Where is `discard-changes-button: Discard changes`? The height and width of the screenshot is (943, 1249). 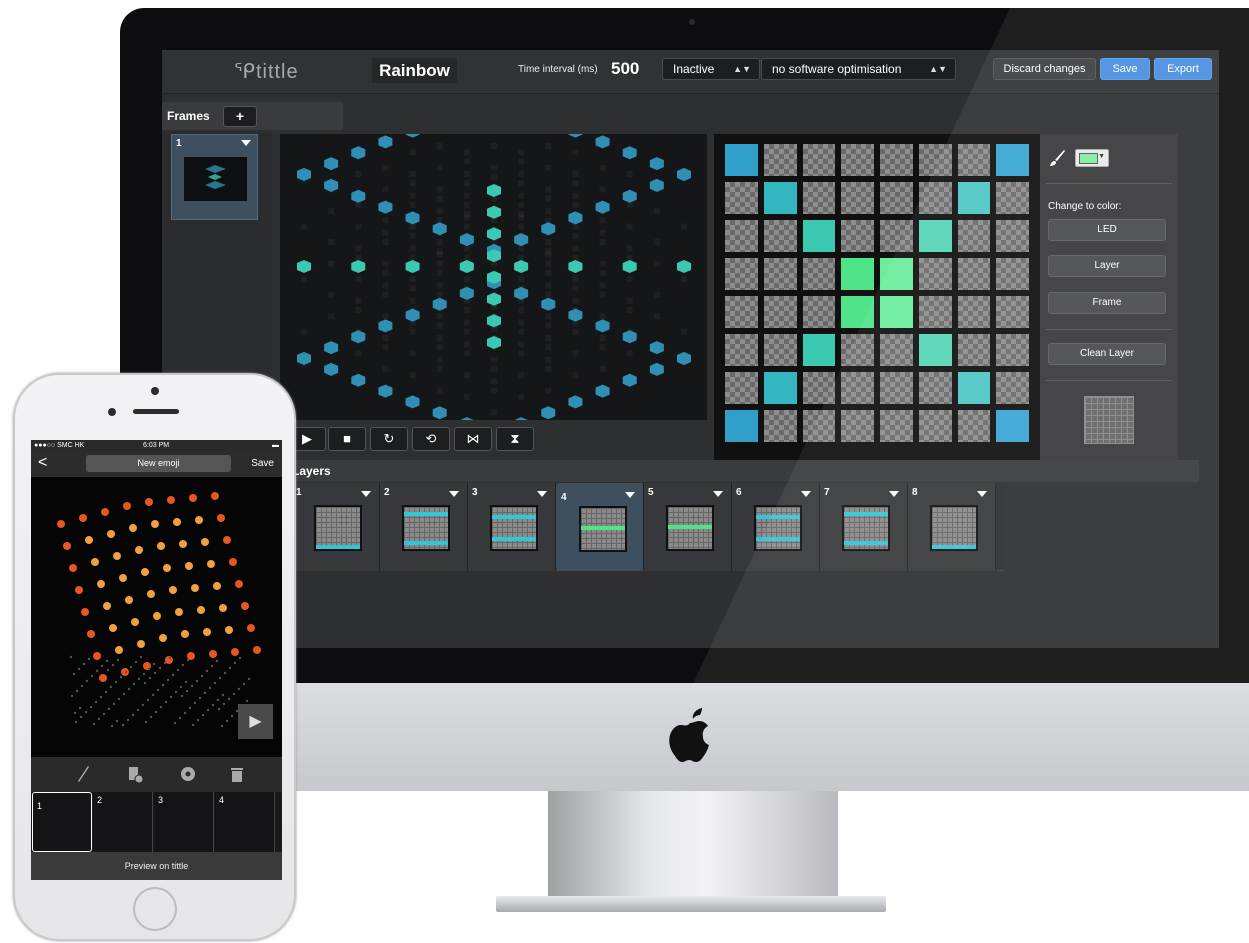 discard-changes-button: Discard changes is located at coordinates (1044, 69).